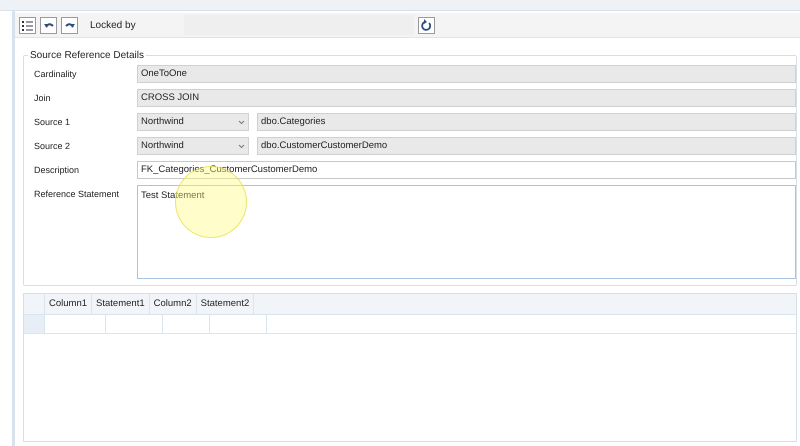 This screenshot has height=446, width=800. What do you see at coordinates (77, 194) in the screenshot?
I see `field-label: Reference Statement` at bounding box center [77, 194].